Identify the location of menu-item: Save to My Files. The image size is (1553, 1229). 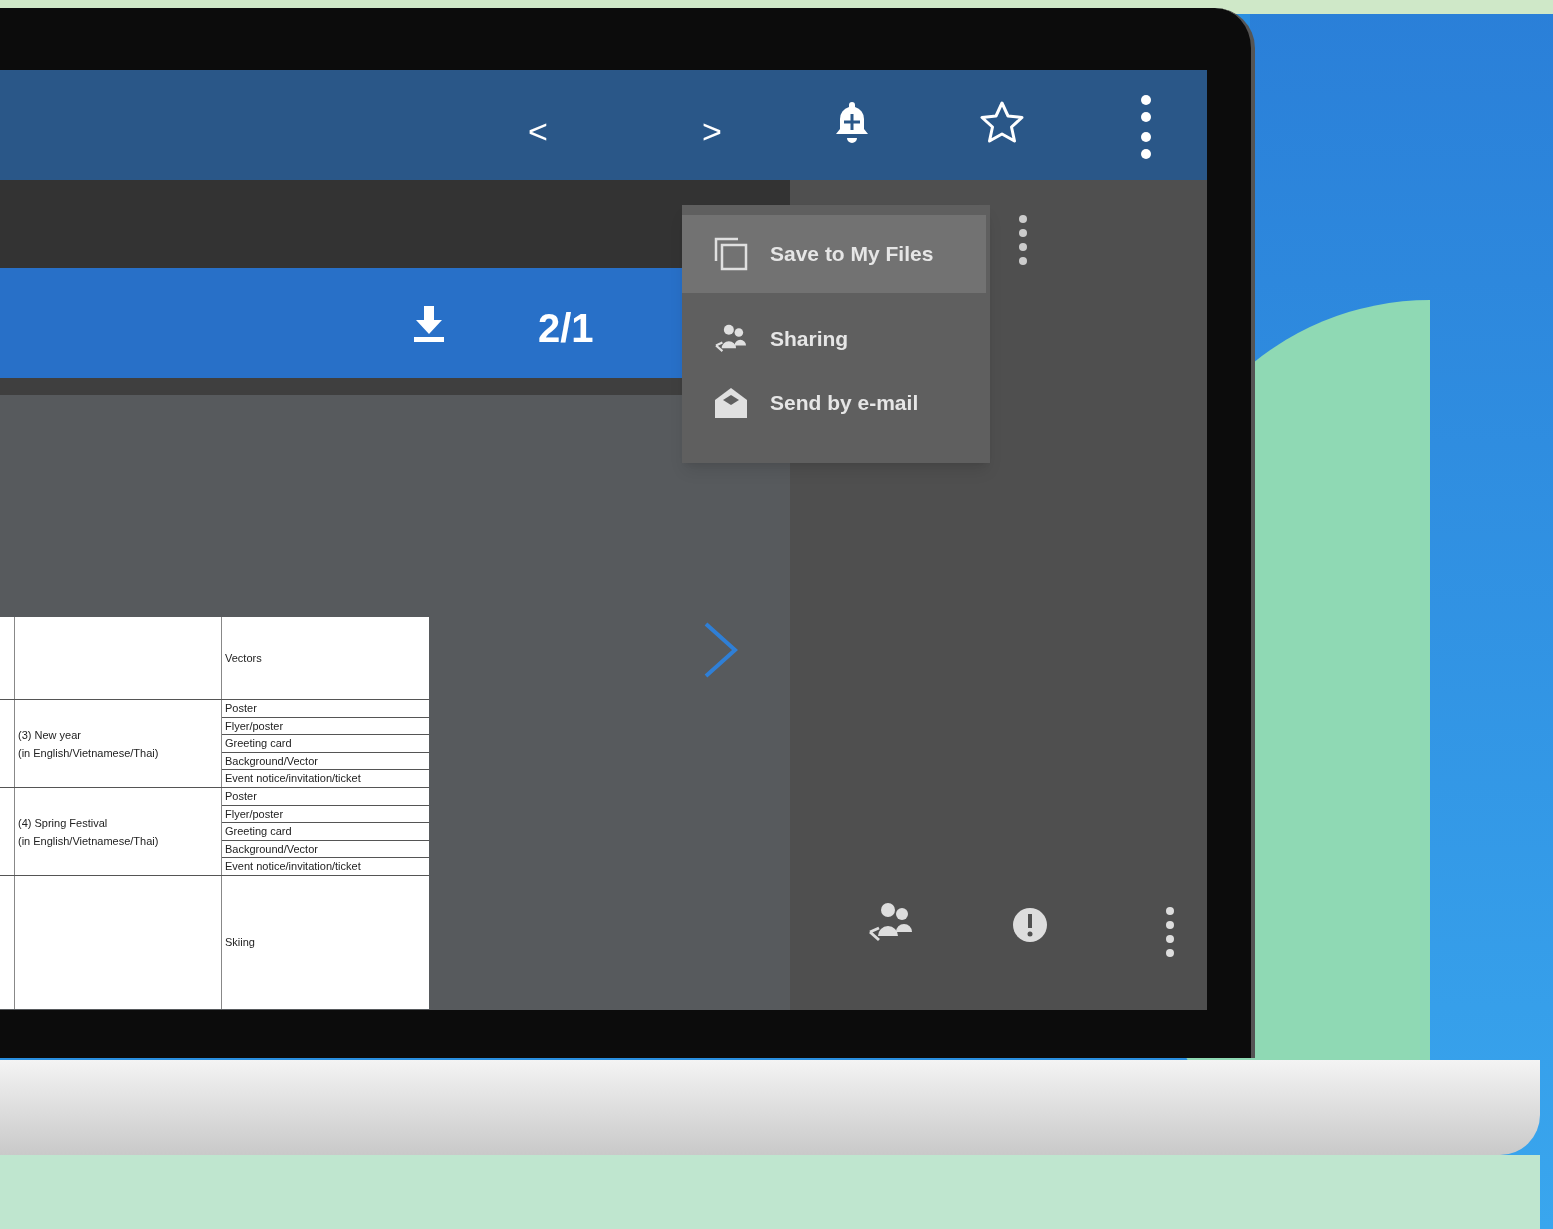
(834, 254).